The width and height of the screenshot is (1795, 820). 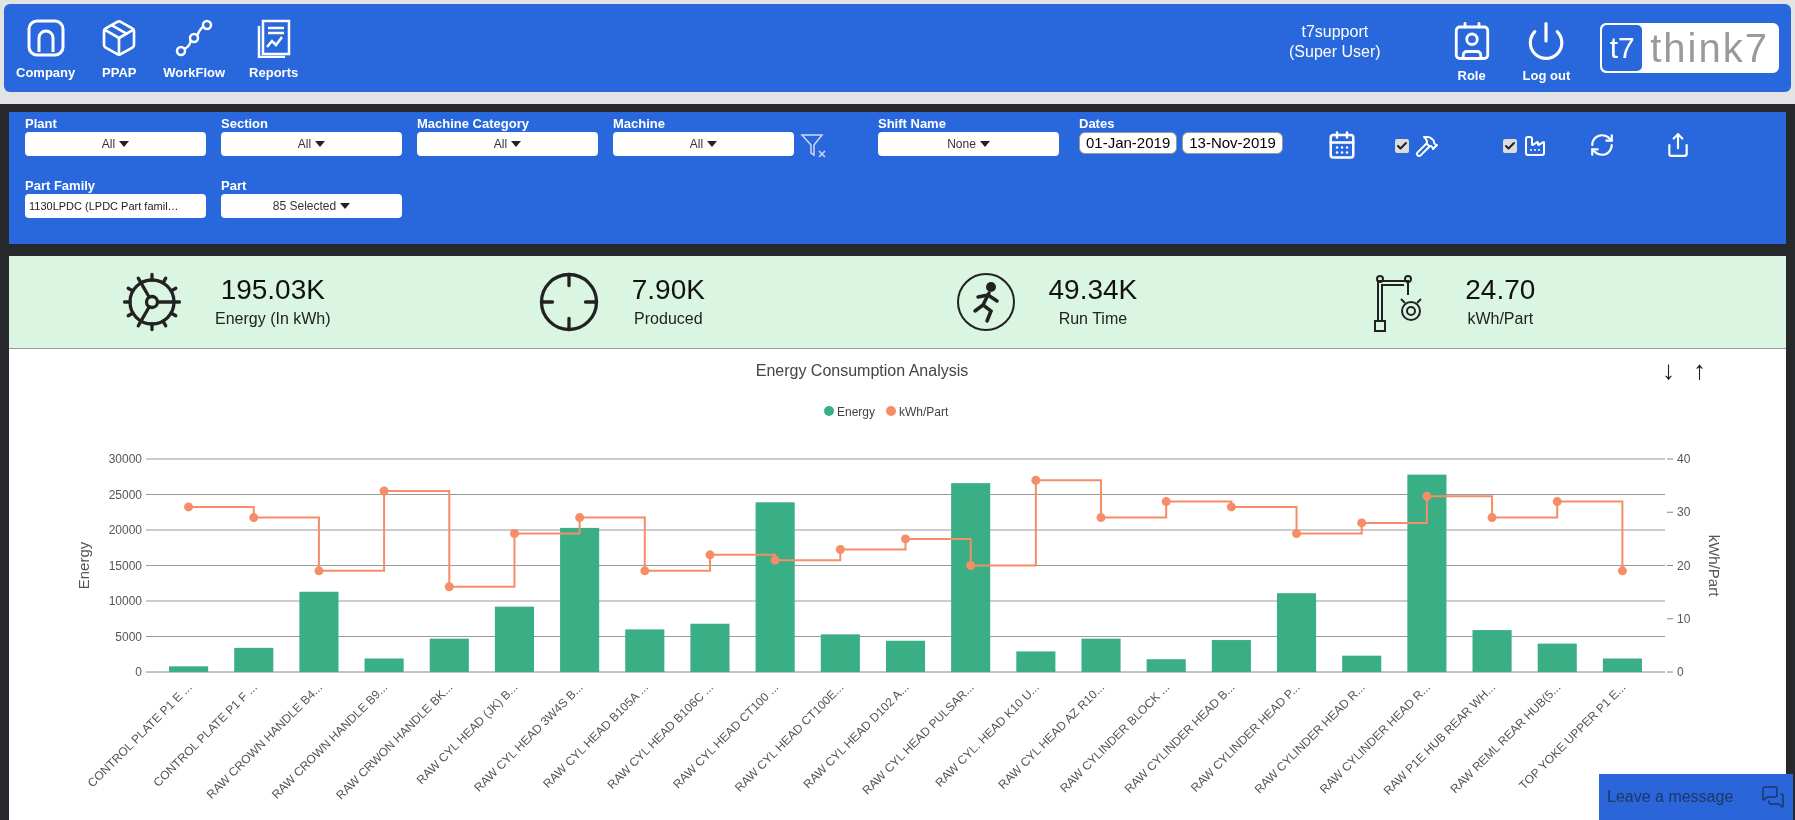 I want to click on kpi-value: 49.34K, so click(x=1093, y=290).